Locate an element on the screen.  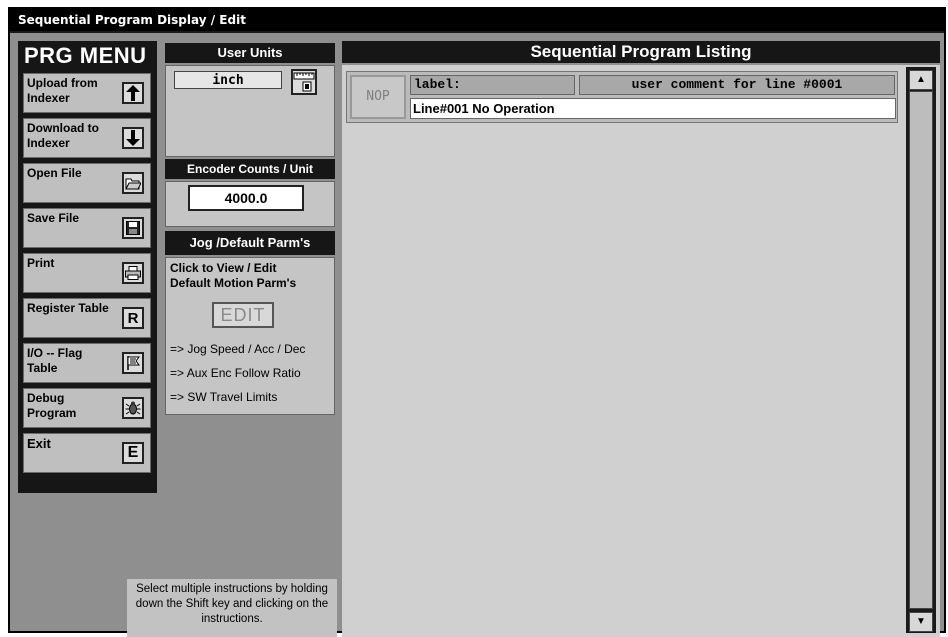
upload-from-indexer-button: Upload from Indexer is located at coordinates (87, 93).